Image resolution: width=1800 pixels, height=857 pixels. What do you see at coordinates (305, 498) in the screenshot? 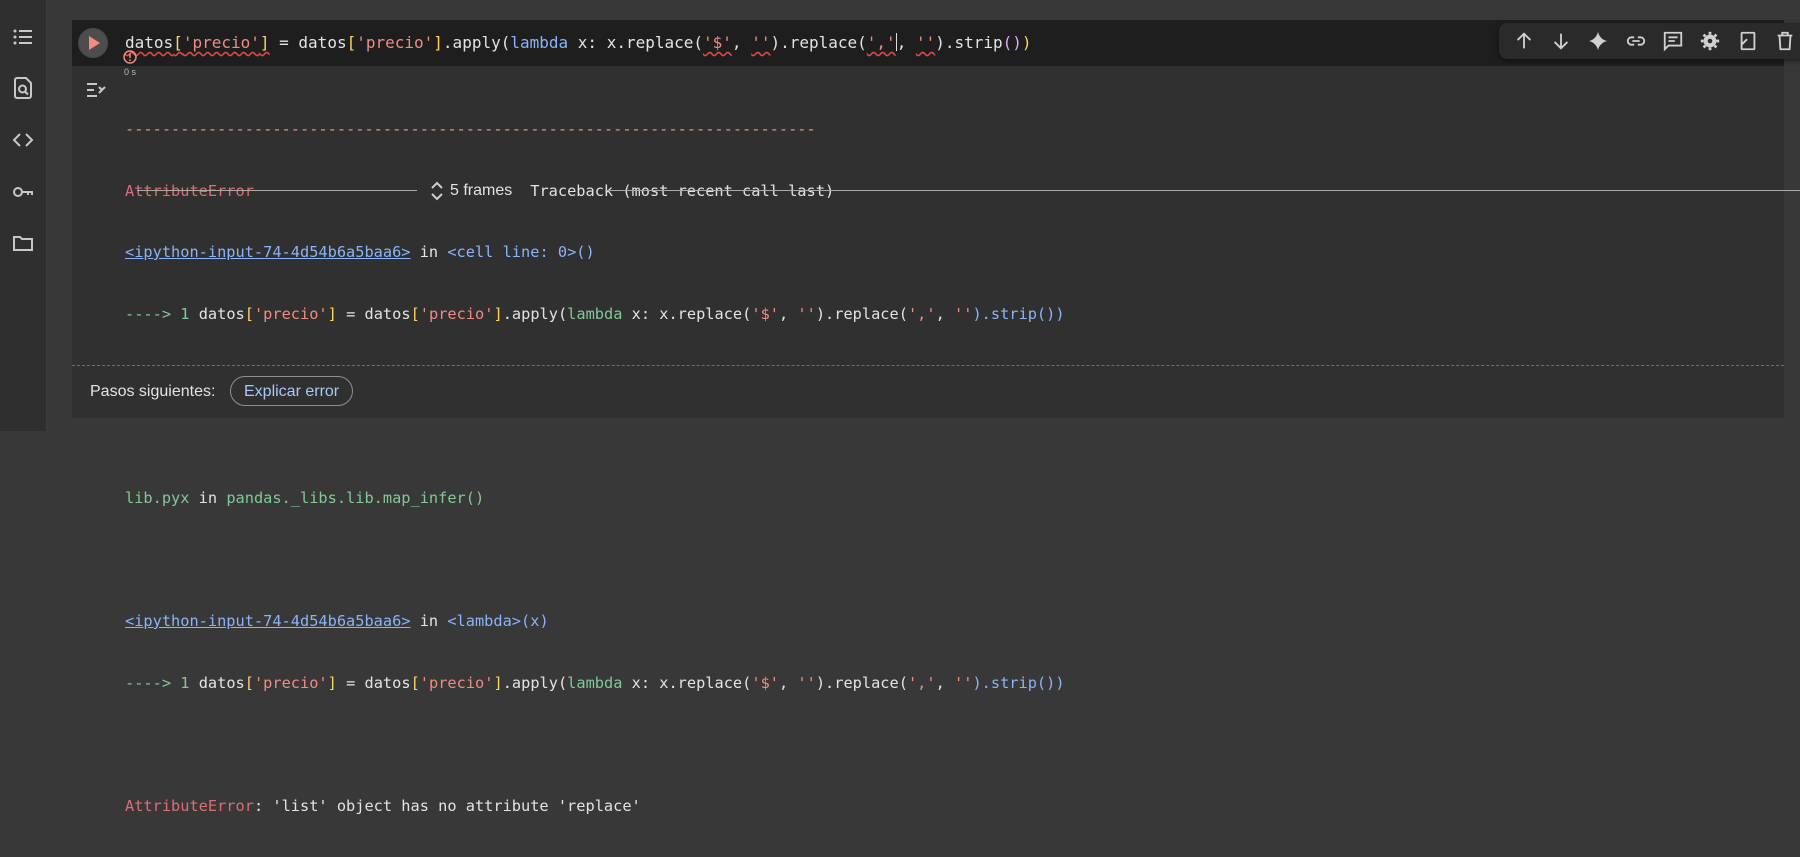
I see `traceback-frame: lib.pyx in pandas._libs.lib.map_infer()` at bounding box center [305, 498].